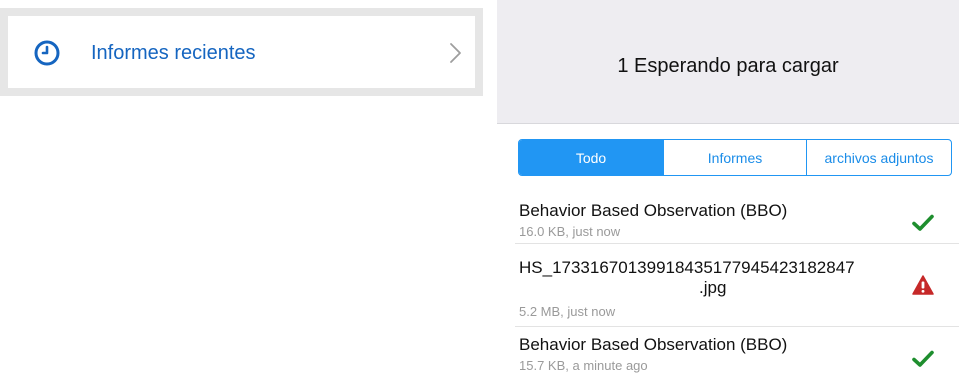 The width and height of the screenshot is (959, 380). Describe the element at coordinates (591, 157) in the screenshot. I see `tab-todo: Todo` at that location.